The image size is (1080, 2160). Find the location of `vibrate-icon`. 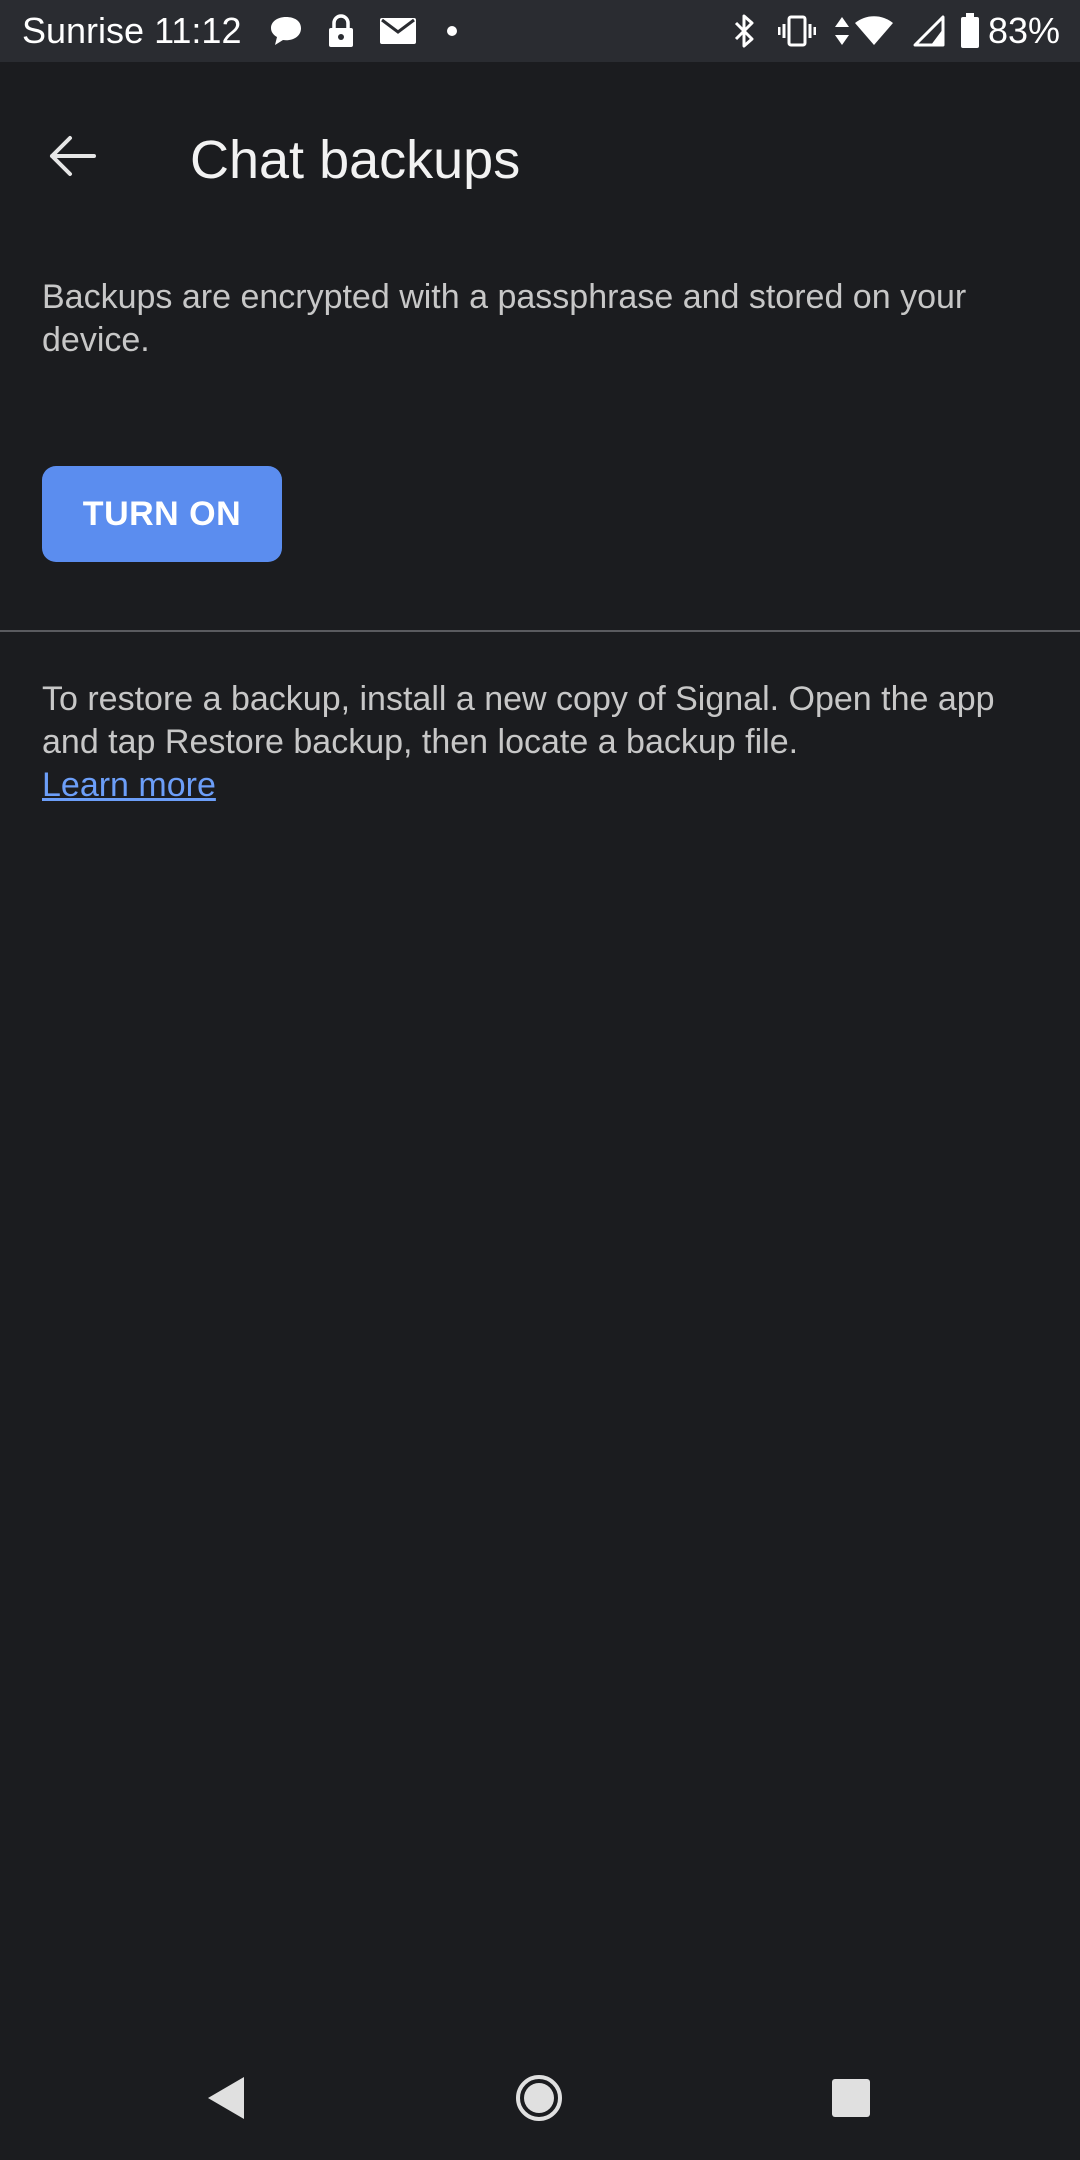

vibrate-icon is located at coordinates (796, 31).